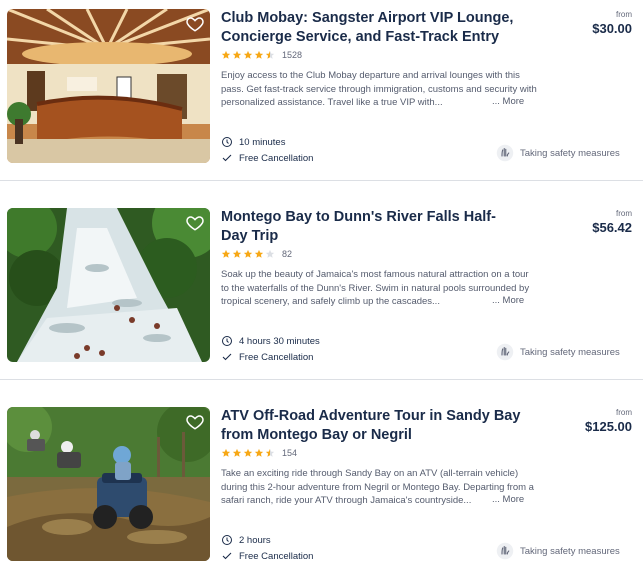  What do you see at coordinates (262, 142) in the screenshot?
I see `duration-text: 10 minutes` at bounding box center [262, 142].